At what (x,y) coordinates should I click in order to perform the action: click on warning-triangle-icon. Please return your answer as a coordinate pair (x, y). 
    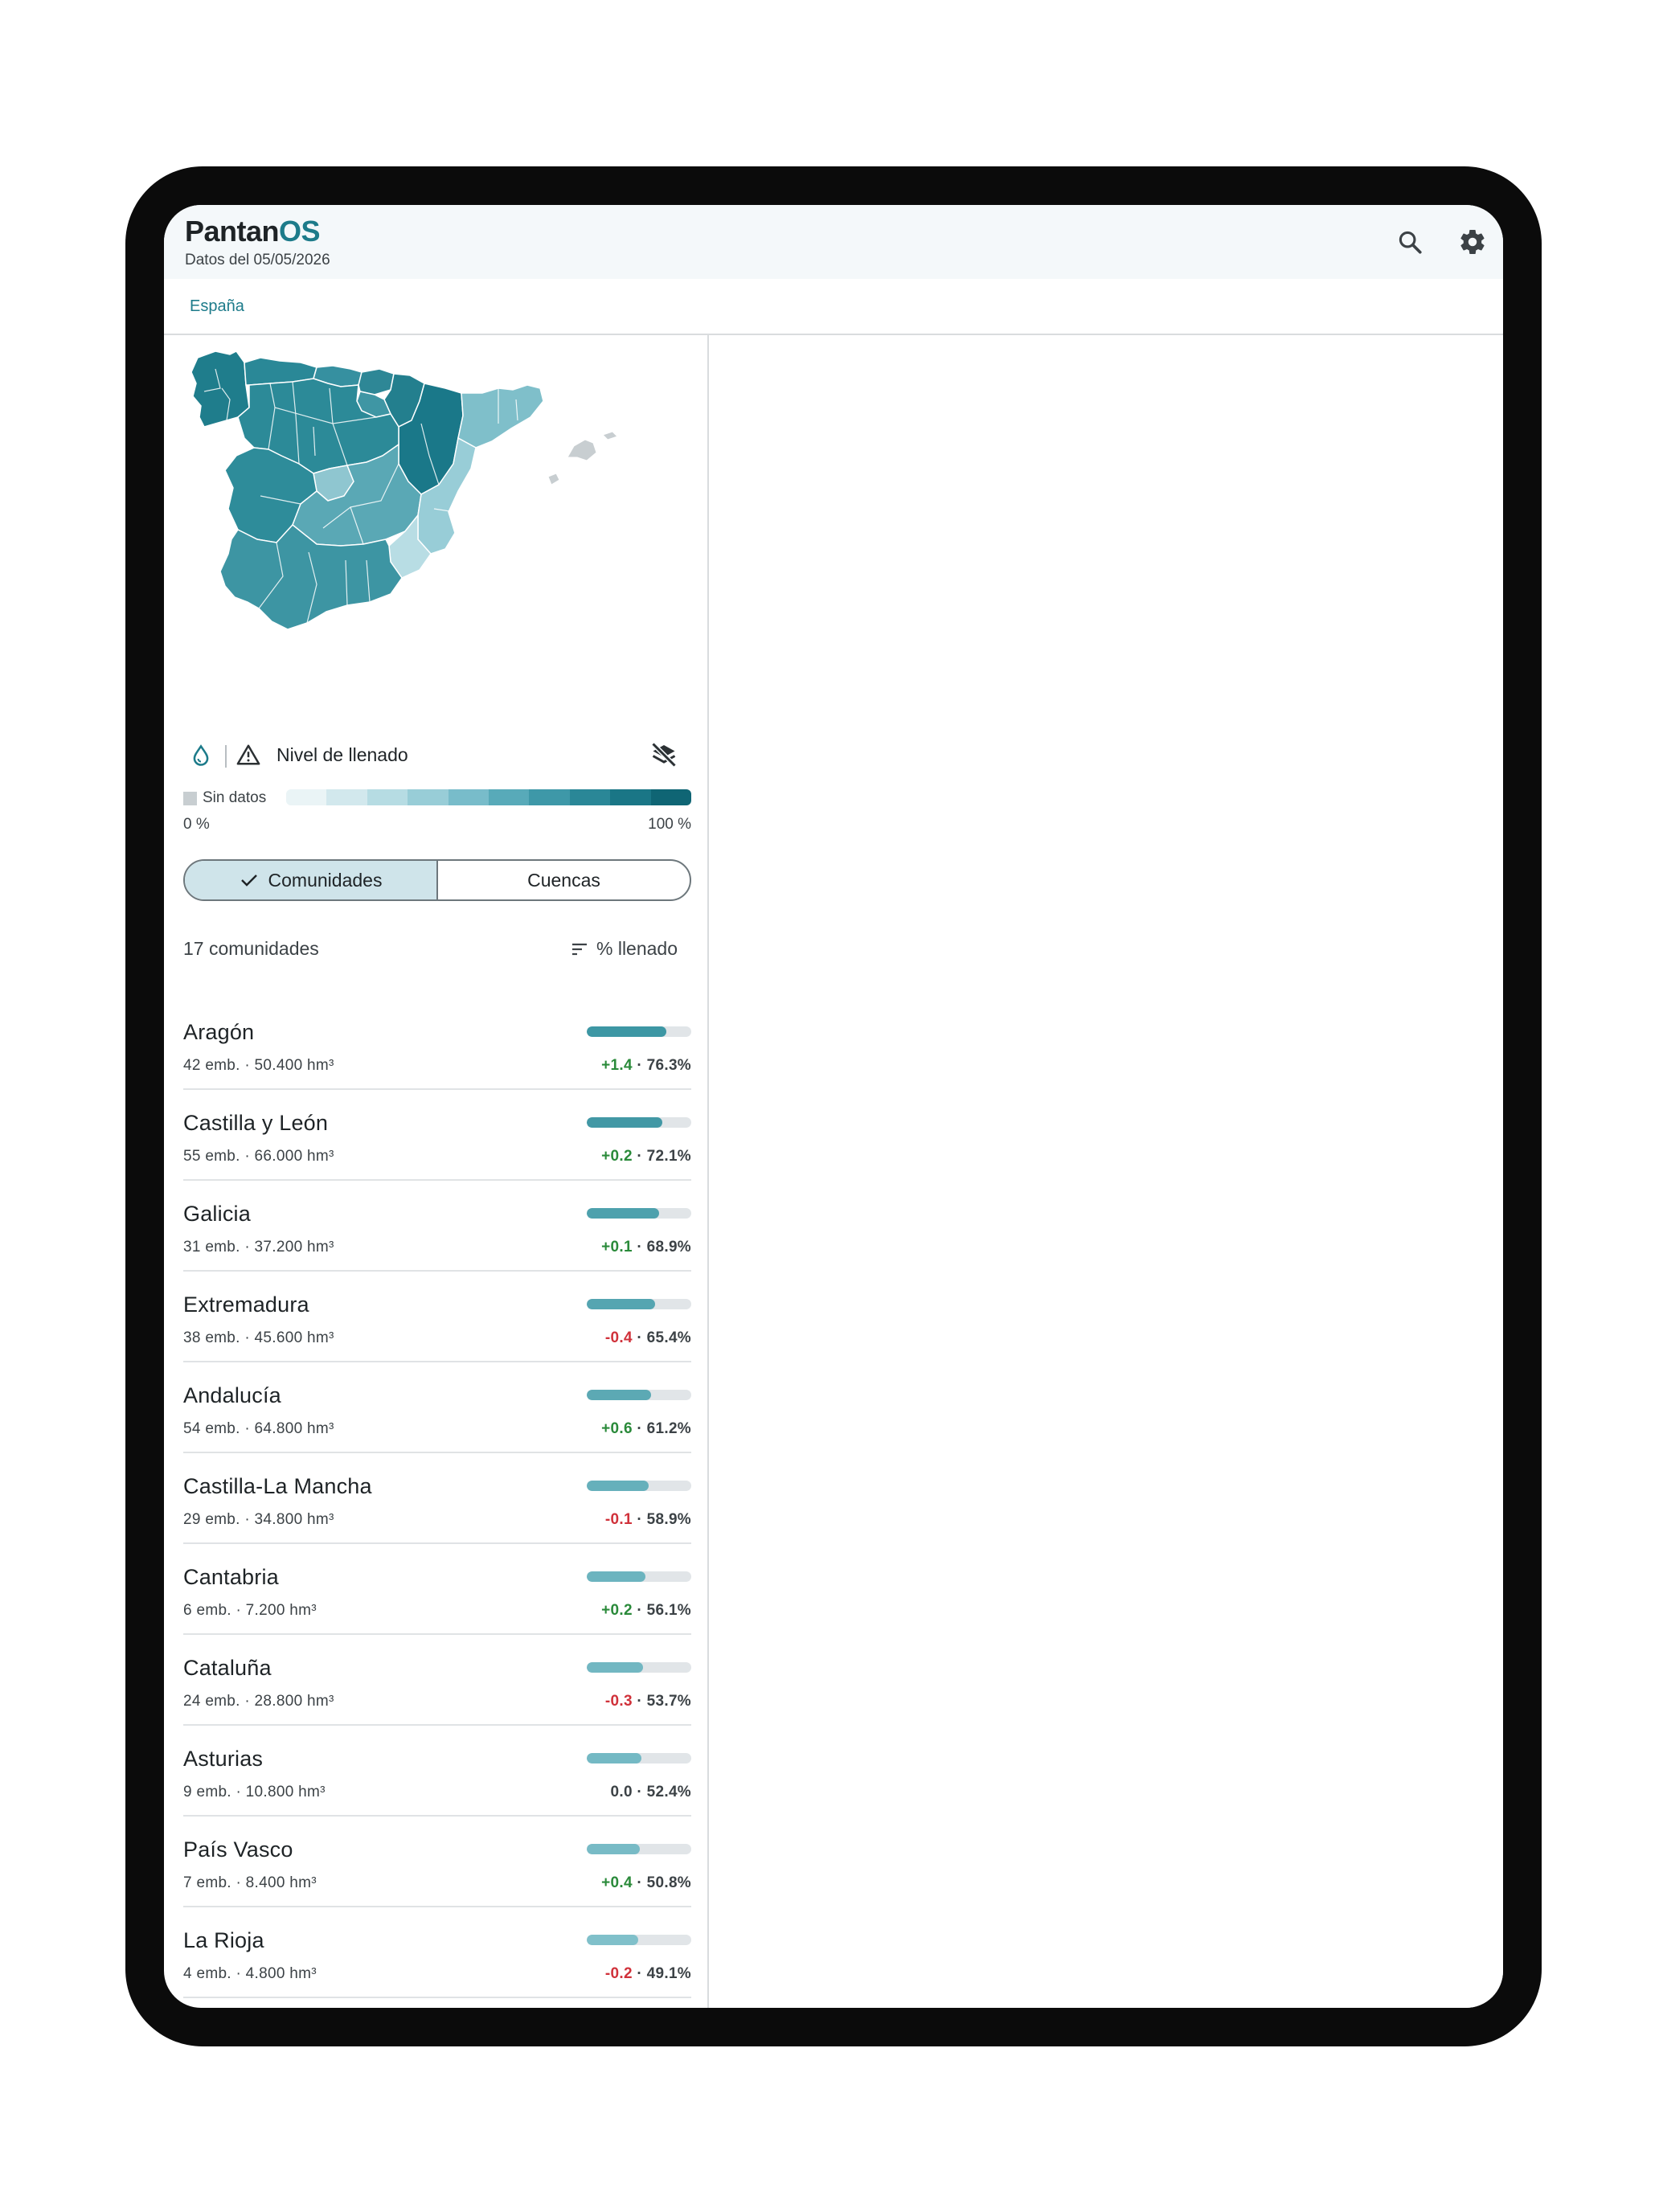
    Looking at the image, I should click on (248, 756).